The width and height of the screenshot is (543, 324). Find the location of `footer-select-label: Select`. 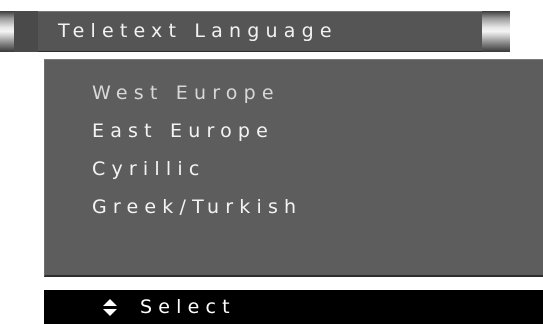

footer-select-label: Select is located at coordinates (188, 307).